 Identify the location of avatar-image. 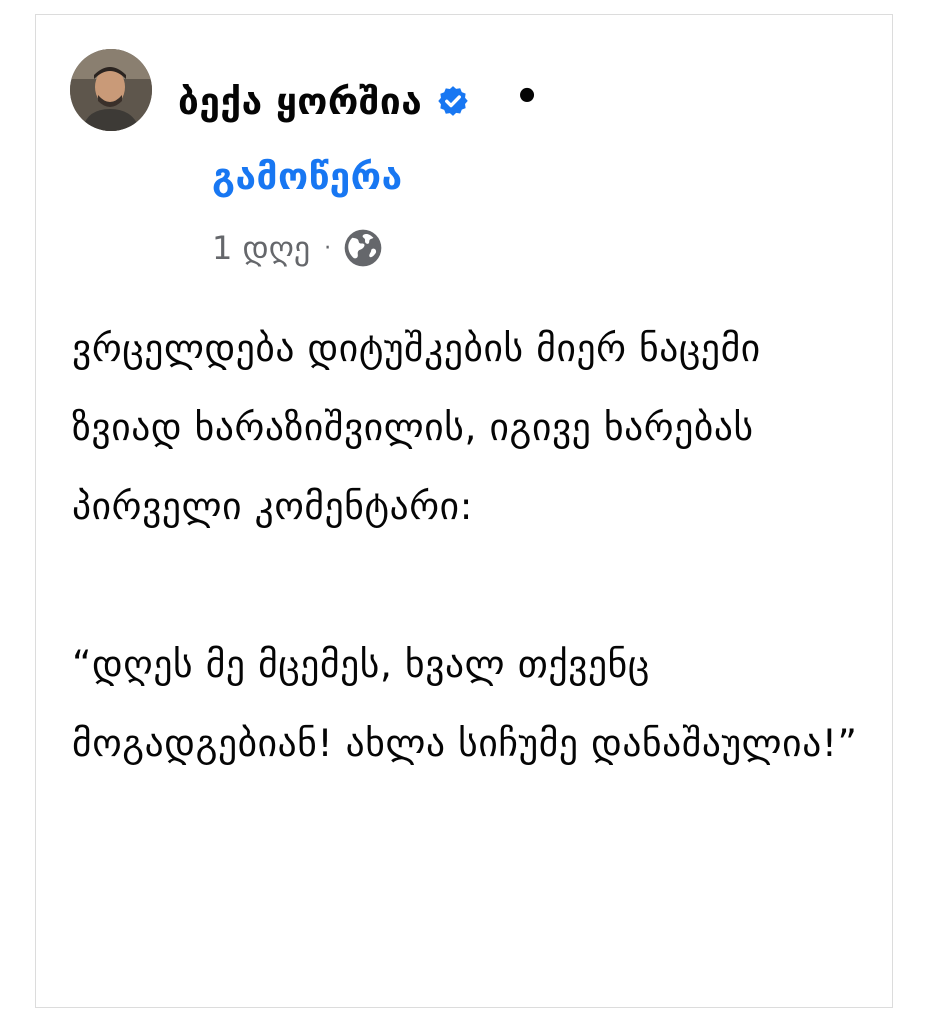
(111, 90).